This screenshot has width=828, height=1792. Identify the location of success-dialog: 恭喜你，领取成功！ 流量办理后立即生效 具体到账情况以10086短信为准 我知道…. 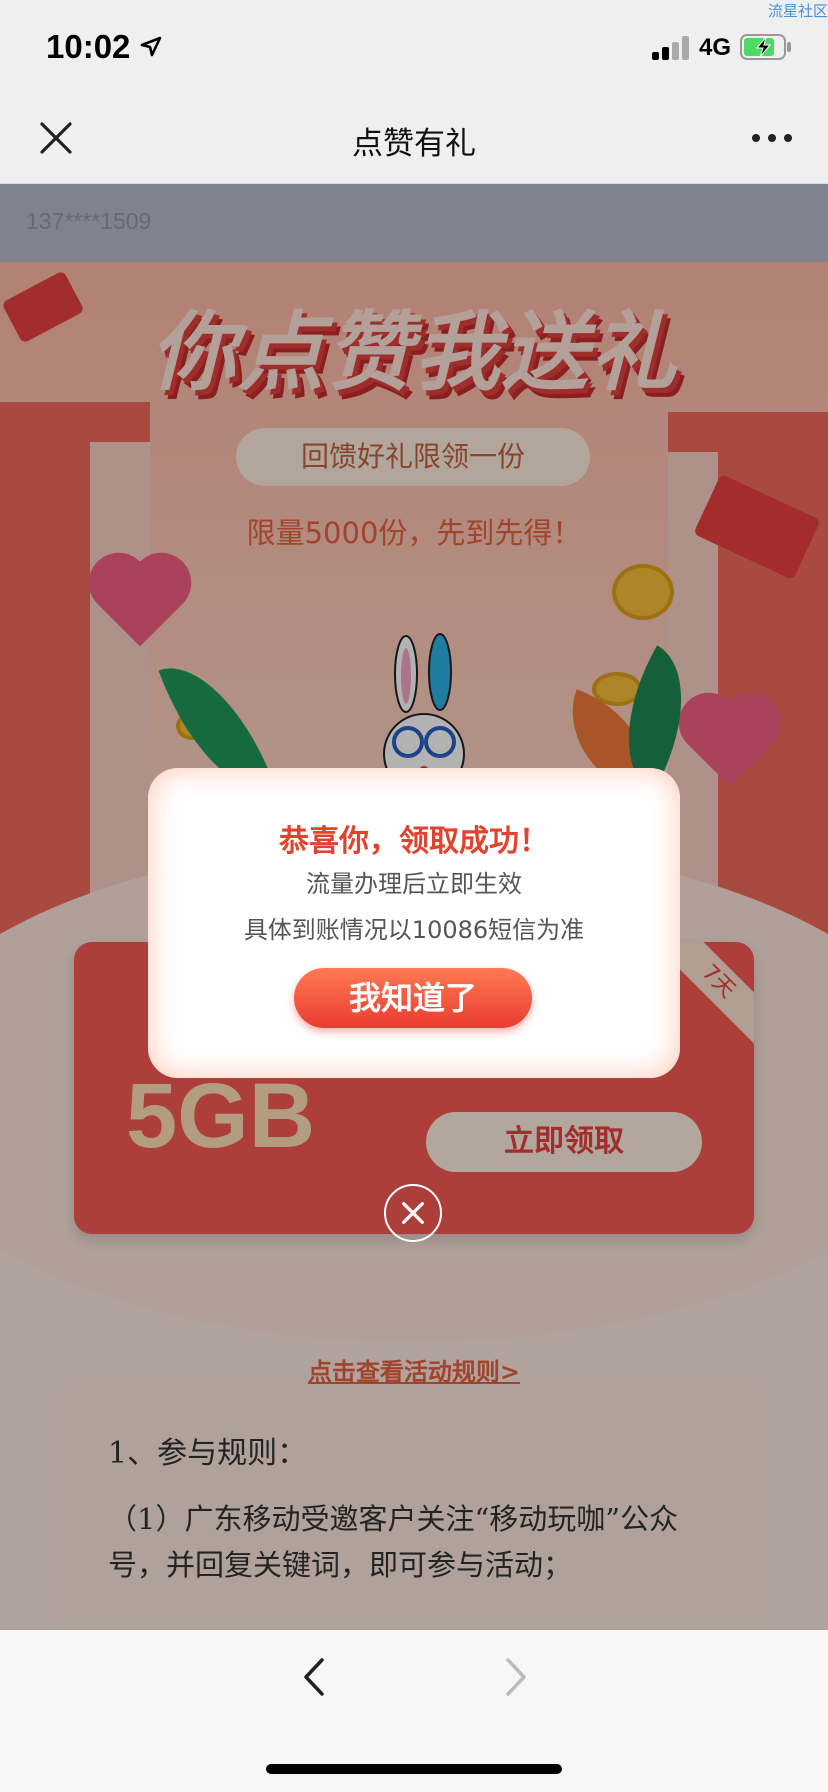
(414, 923).